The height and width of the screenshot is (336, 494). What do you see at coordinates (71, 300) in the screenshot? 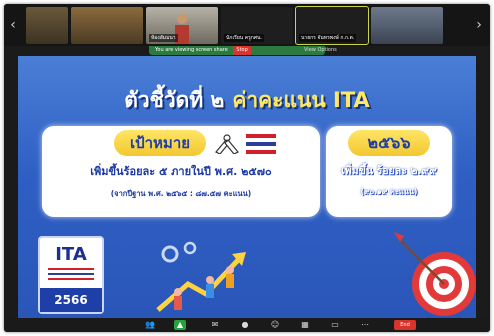
I see `ita-logo-year: 2566` at bounding box center [71, 300].